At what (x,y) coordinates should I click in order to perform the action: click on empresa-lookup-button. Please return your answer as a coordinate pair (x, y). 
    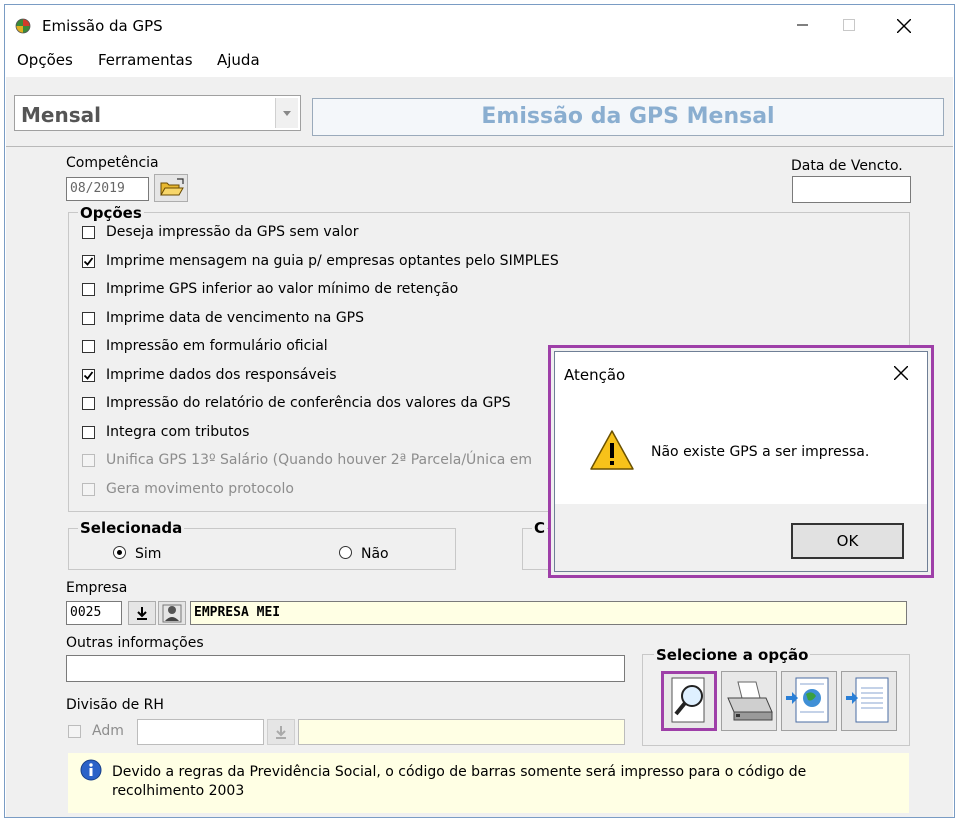
    Looking at the image, I should click on (142, 613).